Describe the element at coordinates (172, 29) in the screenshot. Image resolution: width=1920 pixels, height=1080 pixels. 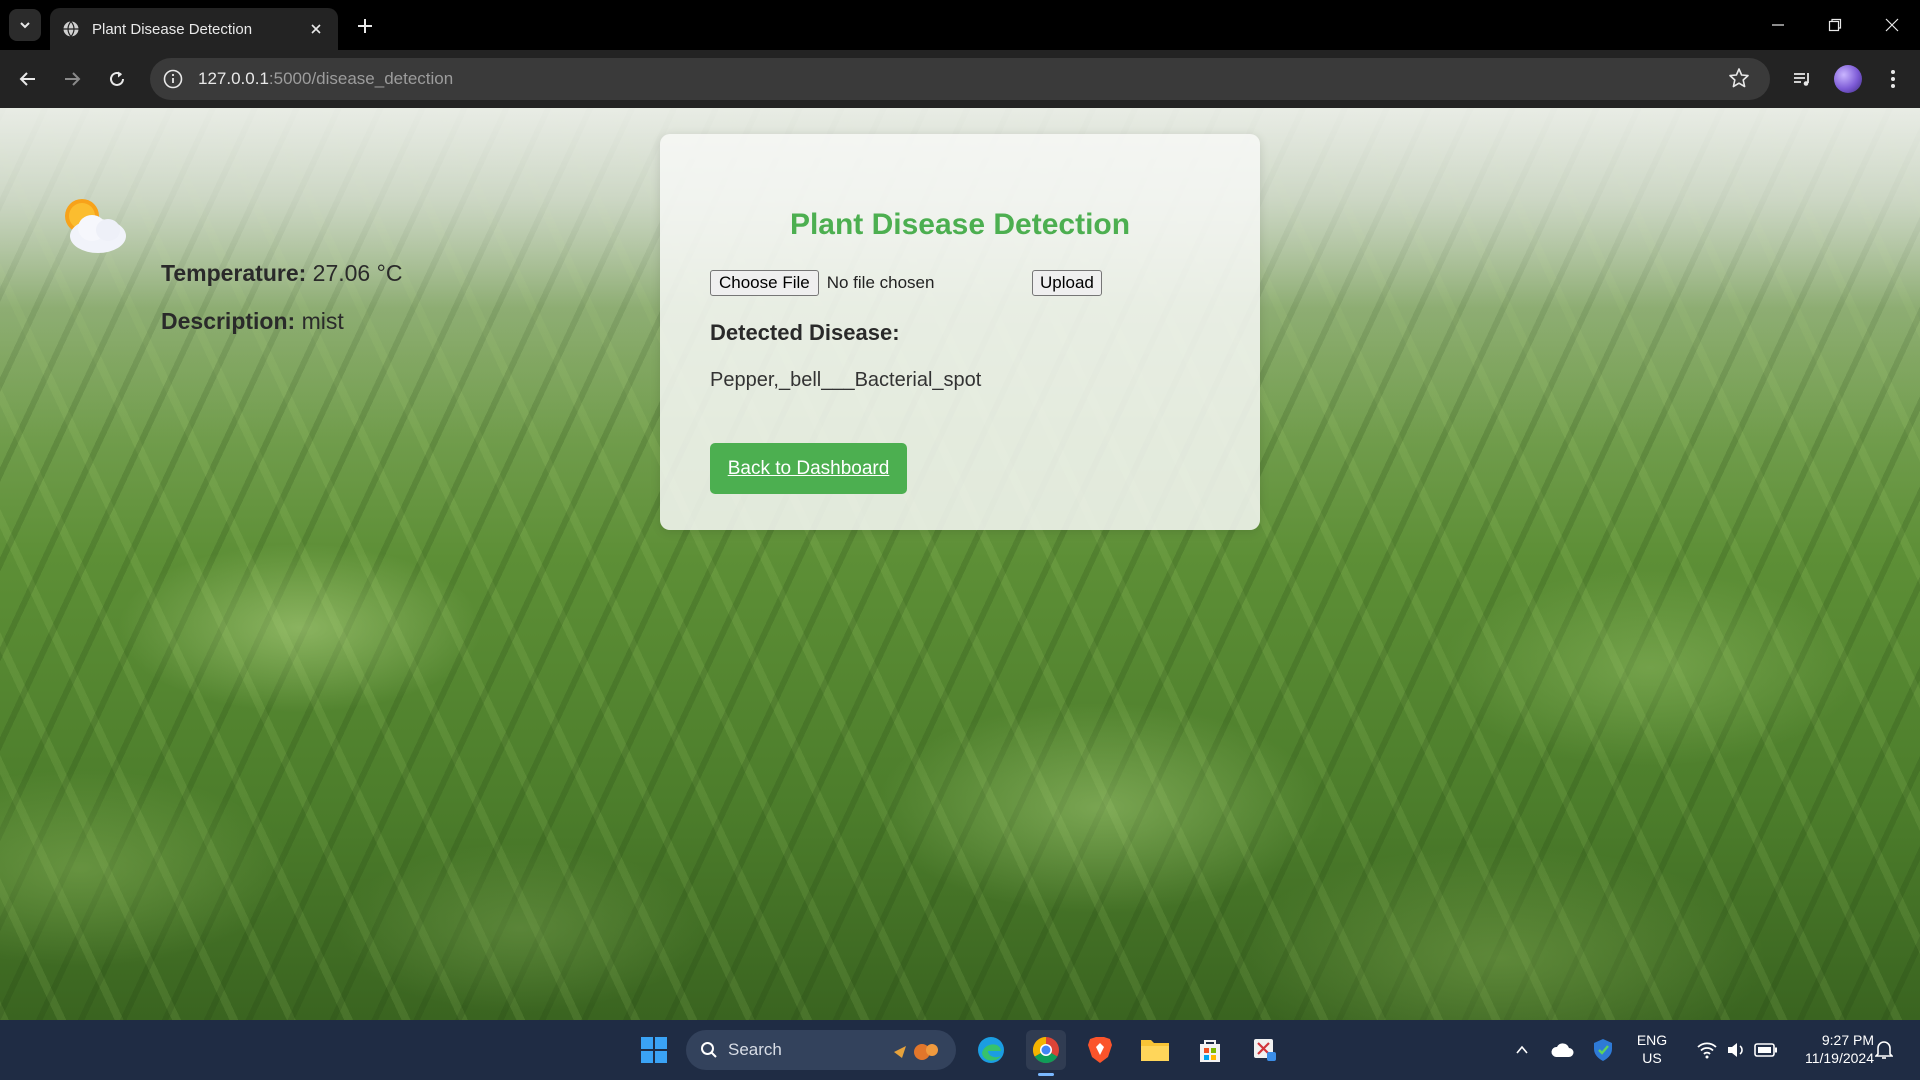
I see `tab-title: Plant Disease Detection` at that location.